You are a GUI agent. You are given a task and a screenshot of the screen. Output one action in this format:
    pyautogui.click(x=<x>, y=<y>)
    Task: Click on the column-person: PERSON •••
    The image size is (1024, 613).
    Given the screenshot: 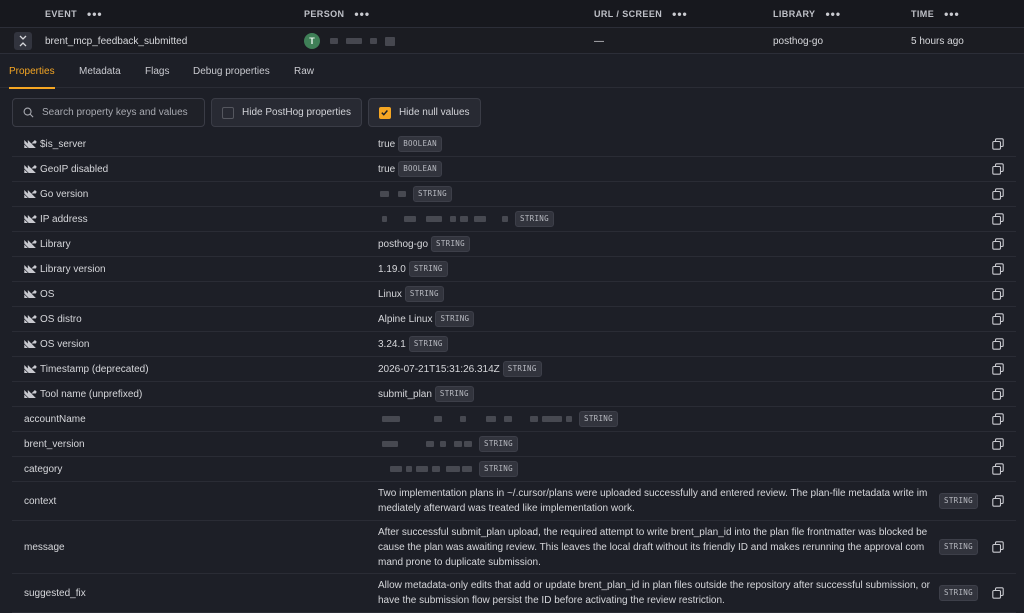 What is the action you would take?
    pyautogui.click(x=337, y=14)
    